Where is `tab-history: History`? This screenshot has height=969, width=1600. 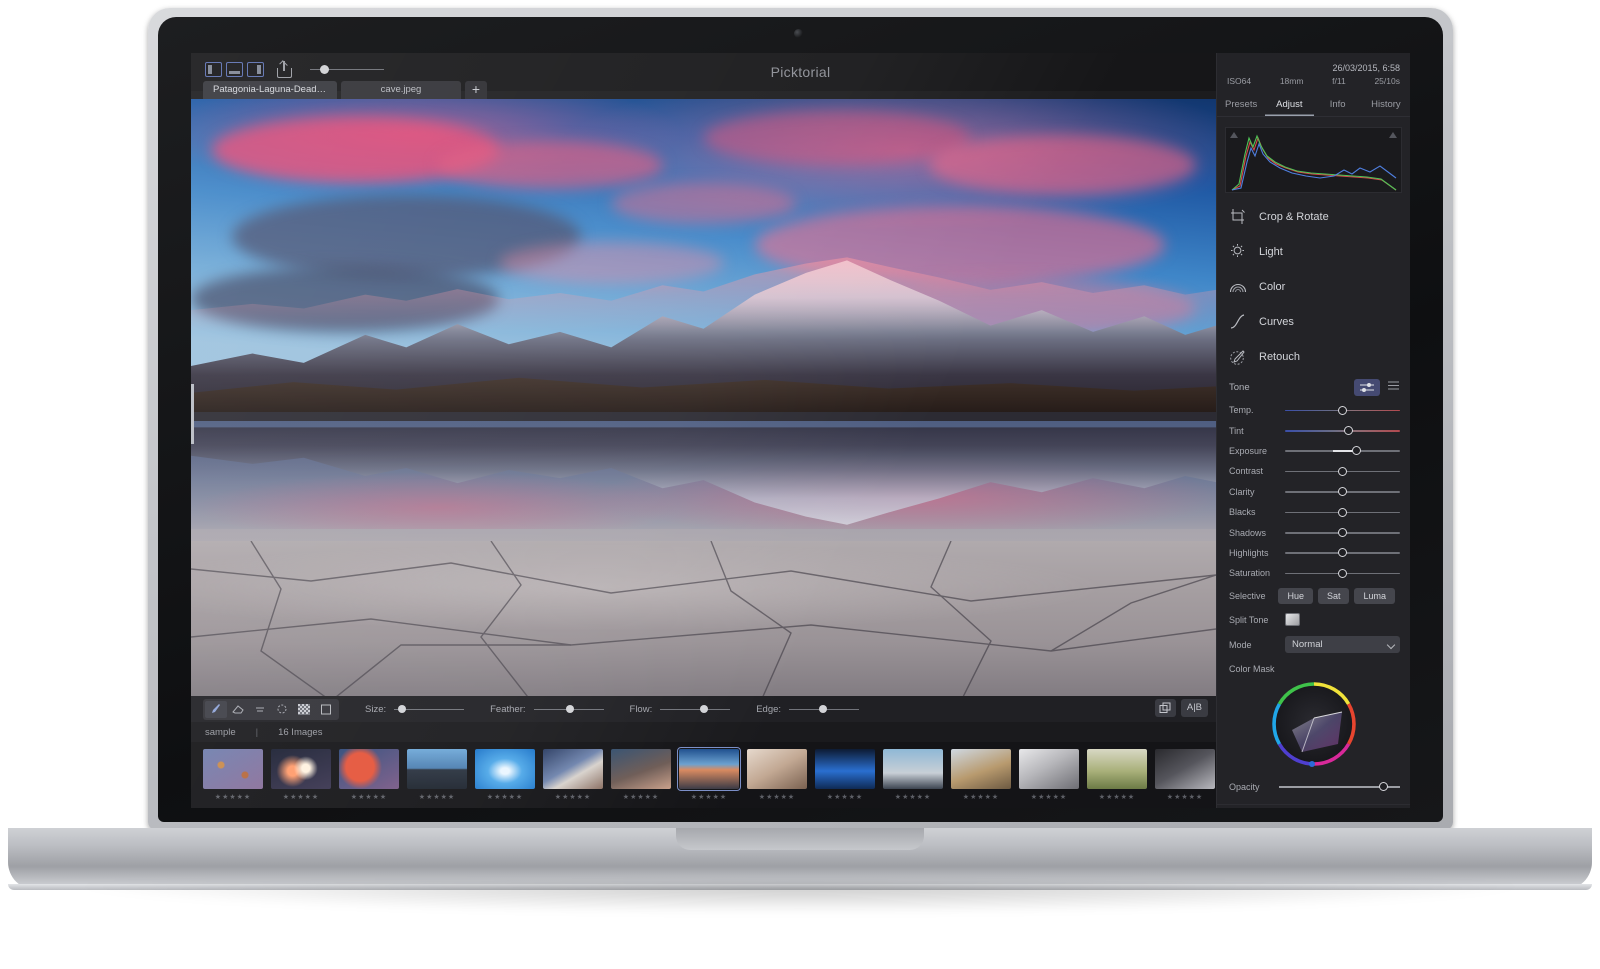 tab-history: History is located at coordinates (1386, 105).